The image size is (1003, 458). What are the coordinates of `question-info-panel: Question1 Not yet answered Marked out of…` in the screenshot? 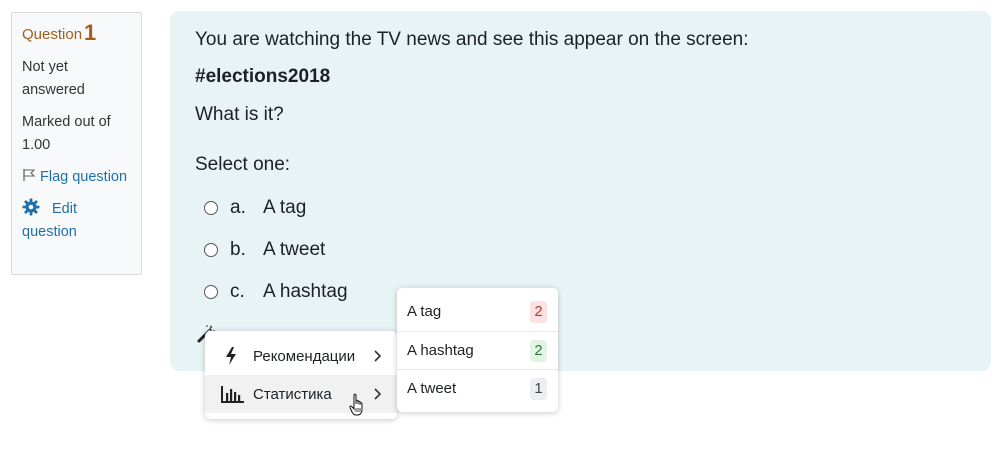 It's located at (76, 143).